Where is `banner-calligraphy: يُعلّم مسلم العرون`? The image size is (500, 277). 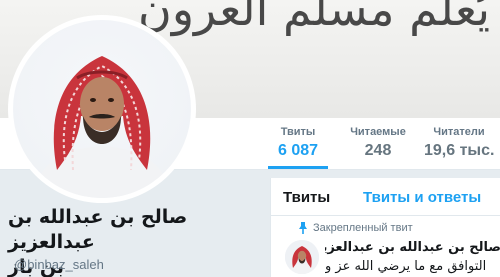
banner-calligraphy: يُعلّم مسلم العرون is located at coordinates (314, 18).